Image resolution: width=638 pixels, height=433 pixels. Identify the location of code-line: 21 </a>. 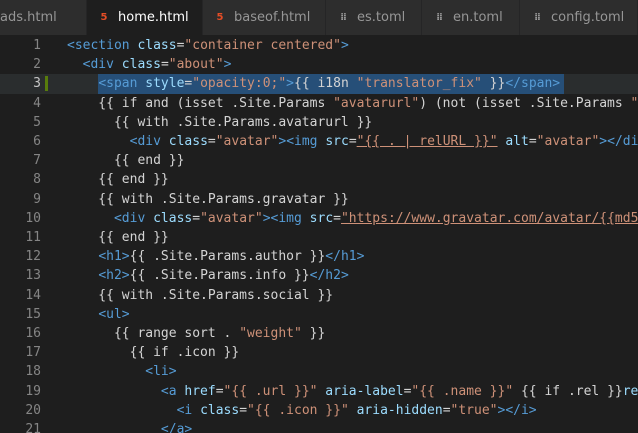
(319, 426).